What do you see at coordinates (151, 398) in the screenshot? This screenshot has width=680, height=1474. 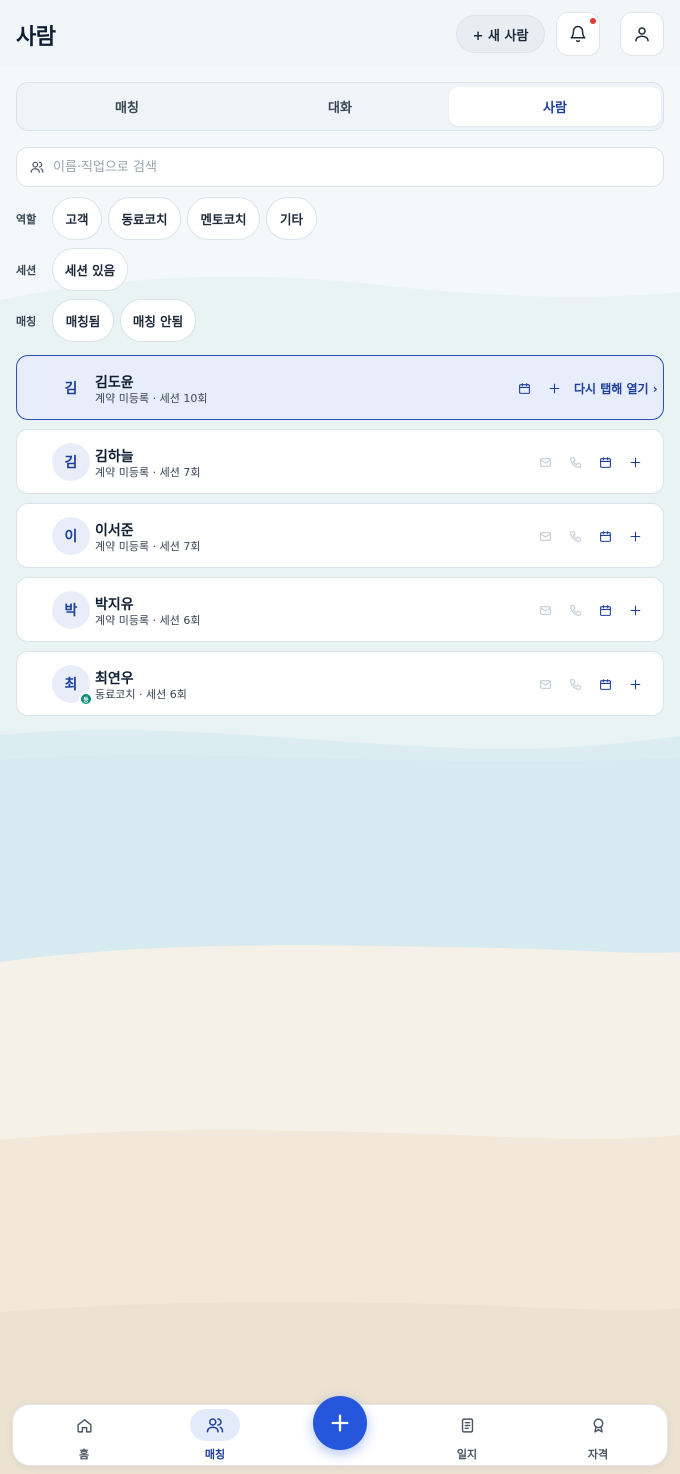 I see `person-meta: 계약 미등록 · 세션 10회` at bounding box center [151, 398].